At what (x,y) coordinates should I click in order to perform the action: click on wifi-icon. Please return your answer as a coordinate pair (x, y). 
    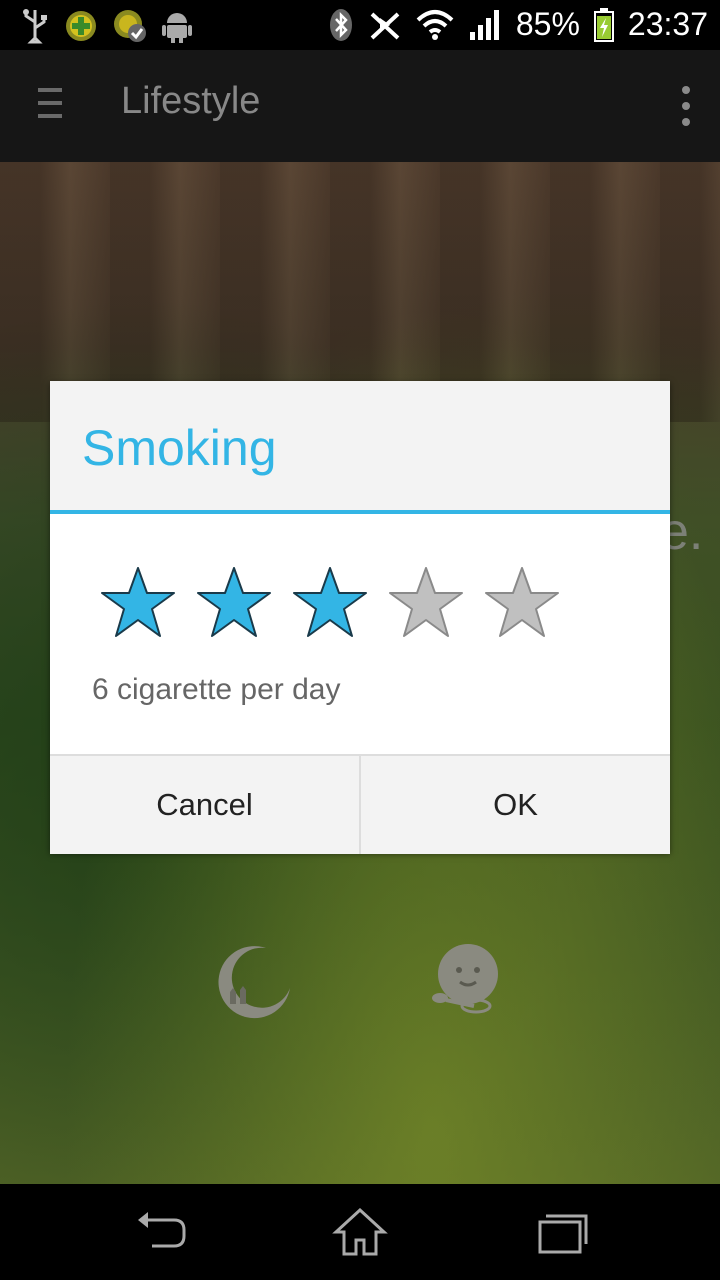
    Looking at the image, I should click on (435, 25).